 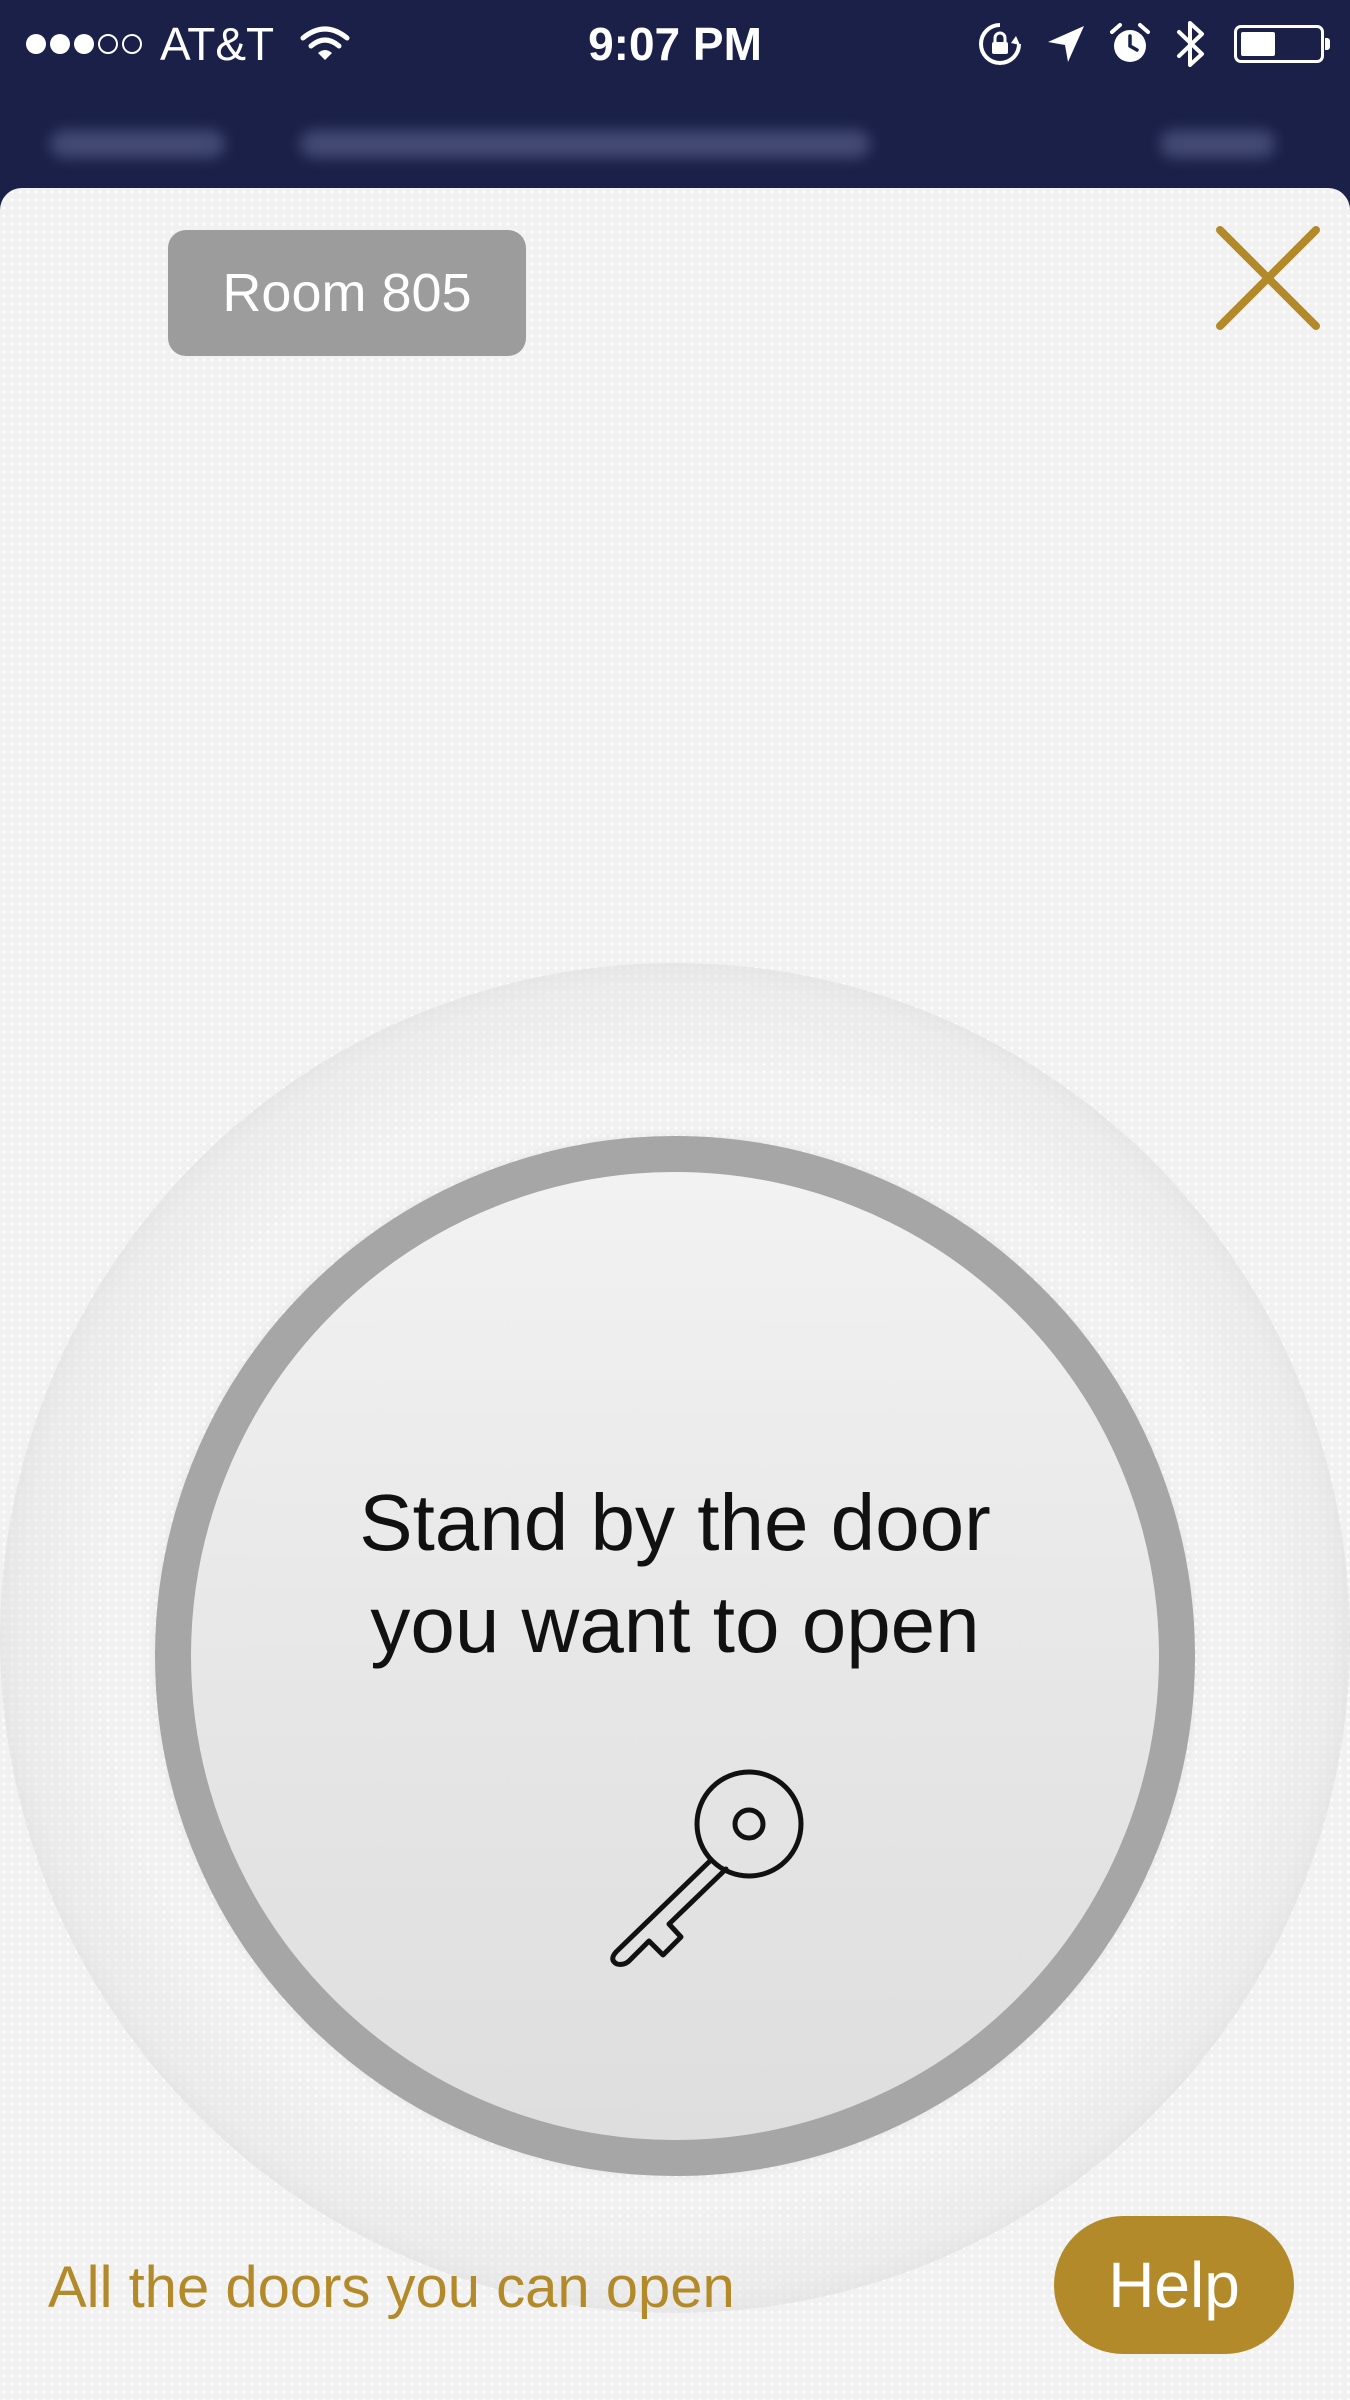 I want to click on key-icon, so click(x=707, y=1868).